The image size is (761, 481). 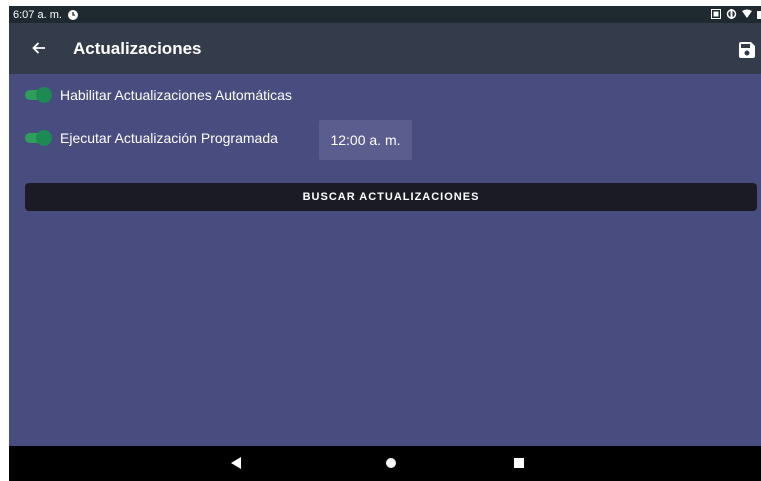 I want to click on scheduled-update-label: Ejecutar Actualización Programada, so click(x=169, y=138).